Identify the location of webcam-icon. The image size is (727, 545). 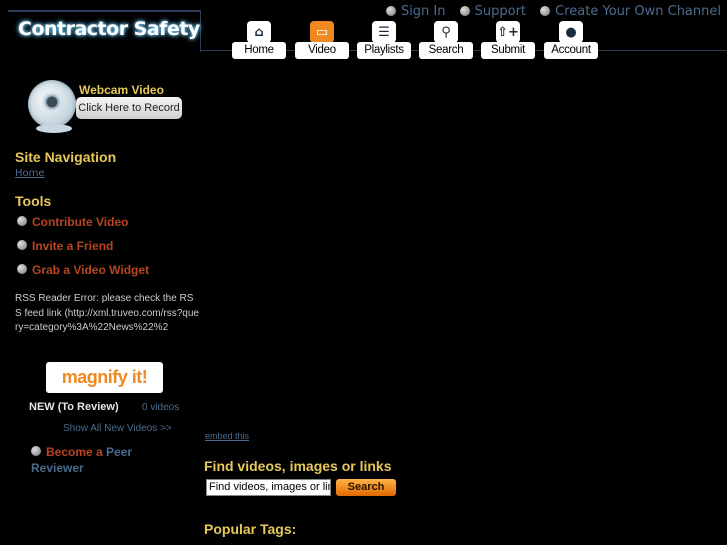
(52, 104).